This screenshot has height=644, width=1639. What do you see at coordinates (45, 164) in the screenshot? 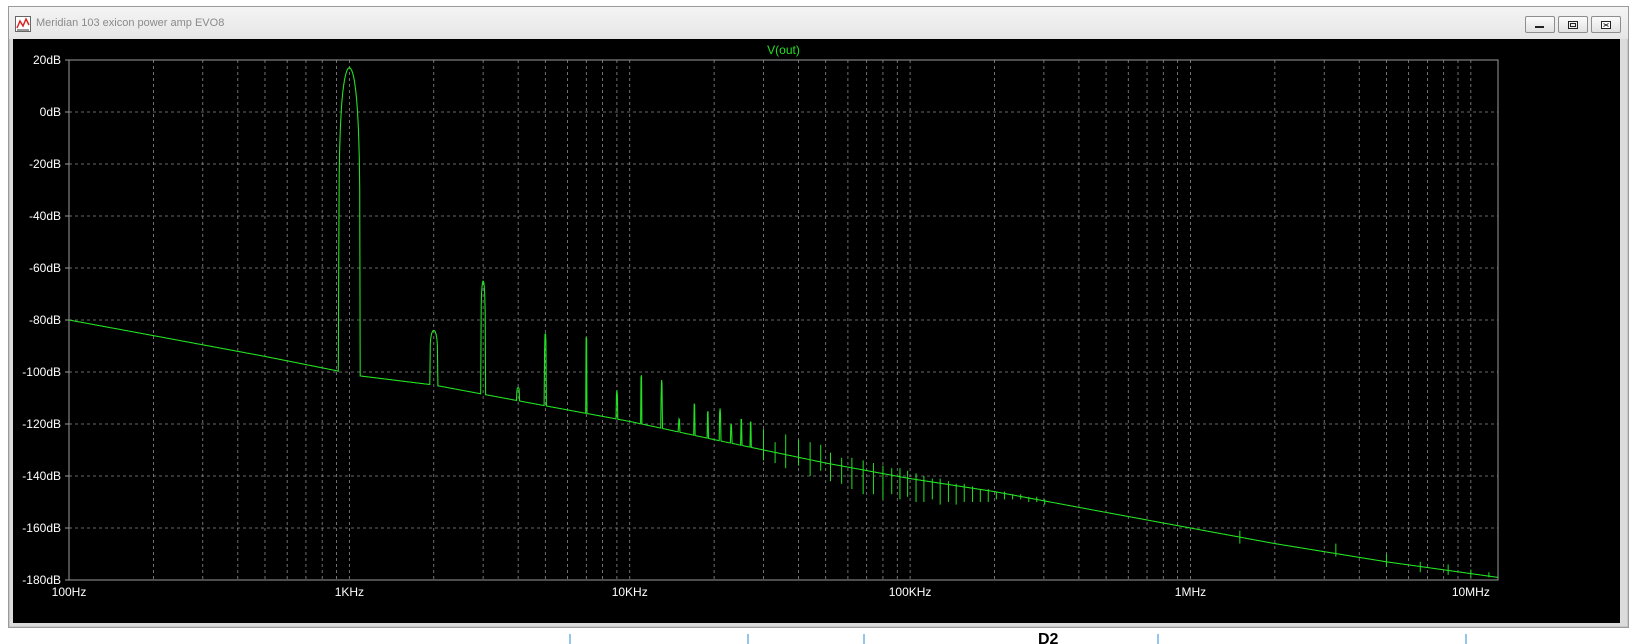
I see `y-tick-label: -20dB` at bounding box center [45, 164].